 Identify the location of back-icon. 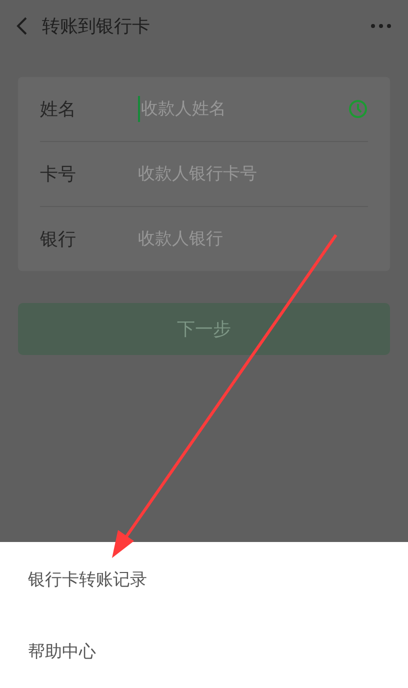
(22, 26).